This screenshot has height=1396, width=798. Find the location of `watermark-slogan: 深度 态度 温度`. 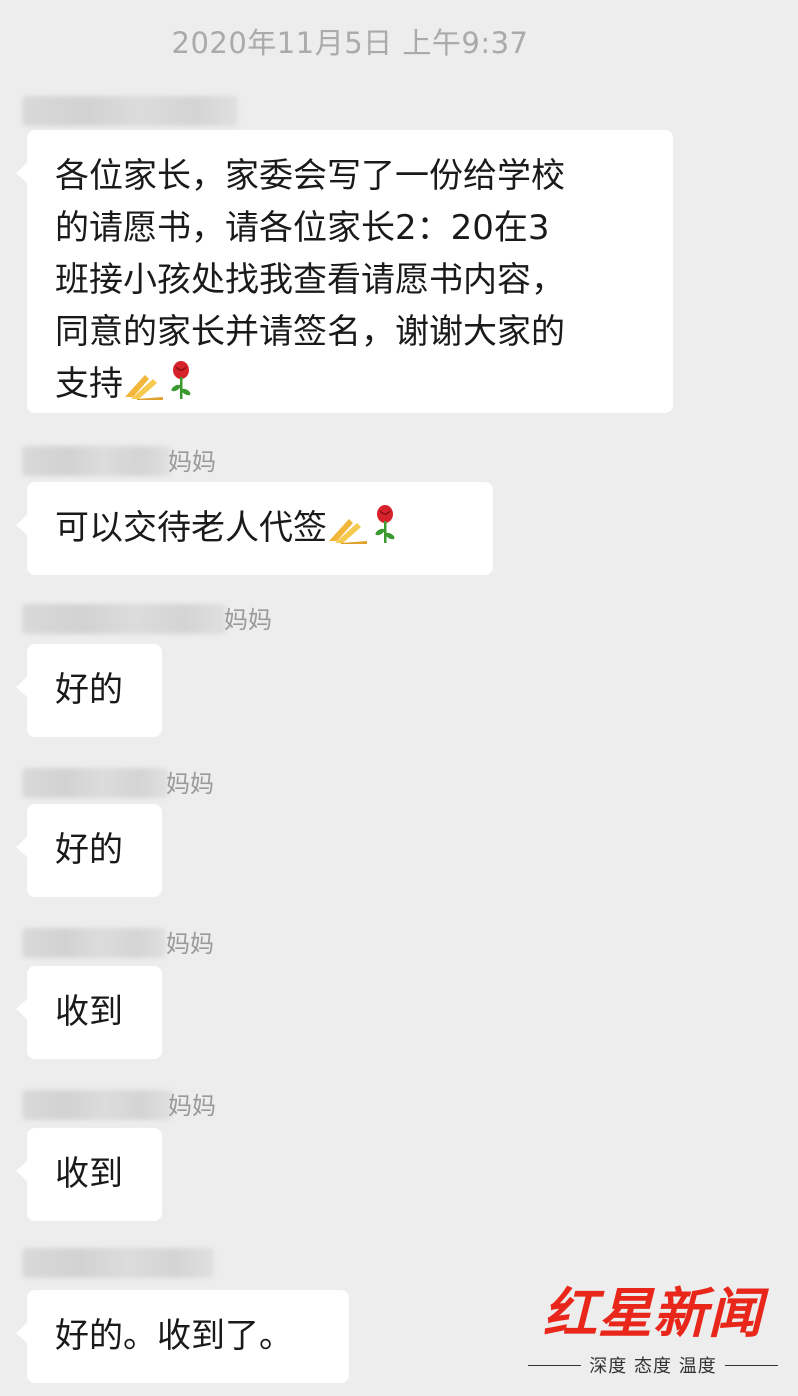

watermark-slogan: 深度 态度 温度 is located at coordinates (653, 1366).